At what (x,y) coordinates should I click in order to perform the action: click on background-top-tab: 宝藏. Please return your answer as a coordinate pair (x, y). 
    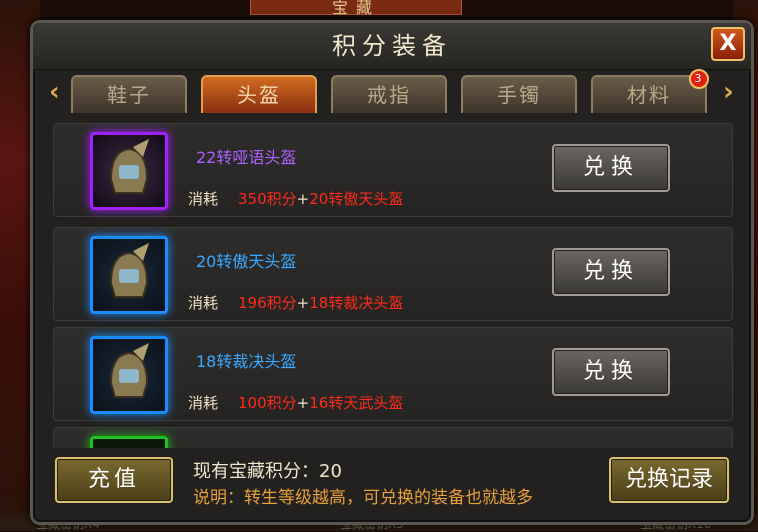
    Looking at the image, I should click on (356, 8).